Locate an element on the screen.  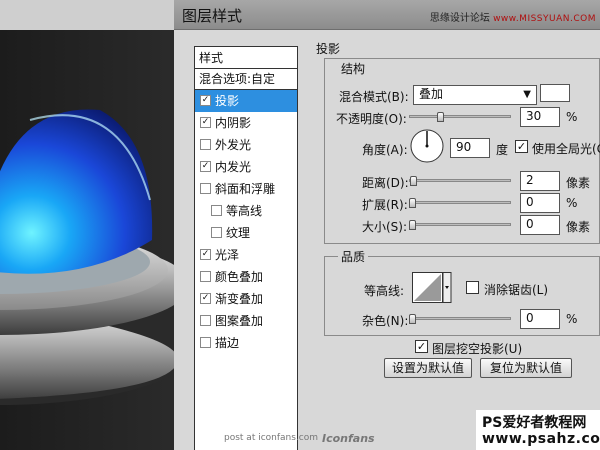
brand-line-2: www.psahz.com is located at coordinates (541, 439).